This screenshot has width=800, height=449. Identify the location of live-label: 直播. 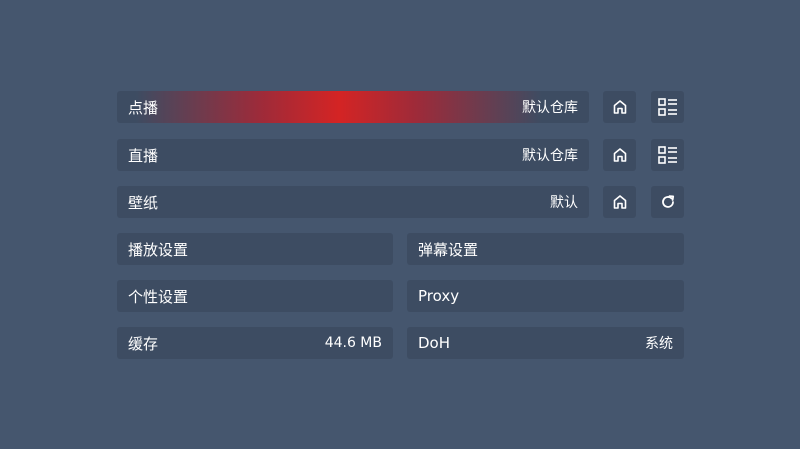
(143, 155).